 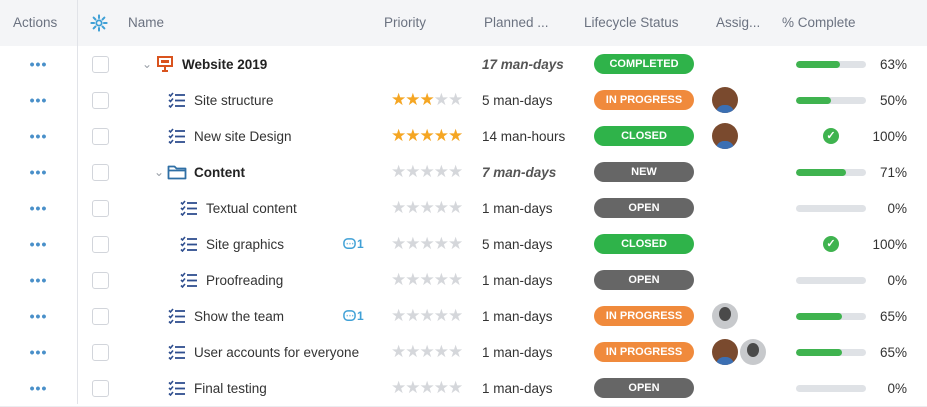 What do you see at coordinates (146, 23) in the screenshot?
I see `header-name: Name` at bounding box center [146, 23].